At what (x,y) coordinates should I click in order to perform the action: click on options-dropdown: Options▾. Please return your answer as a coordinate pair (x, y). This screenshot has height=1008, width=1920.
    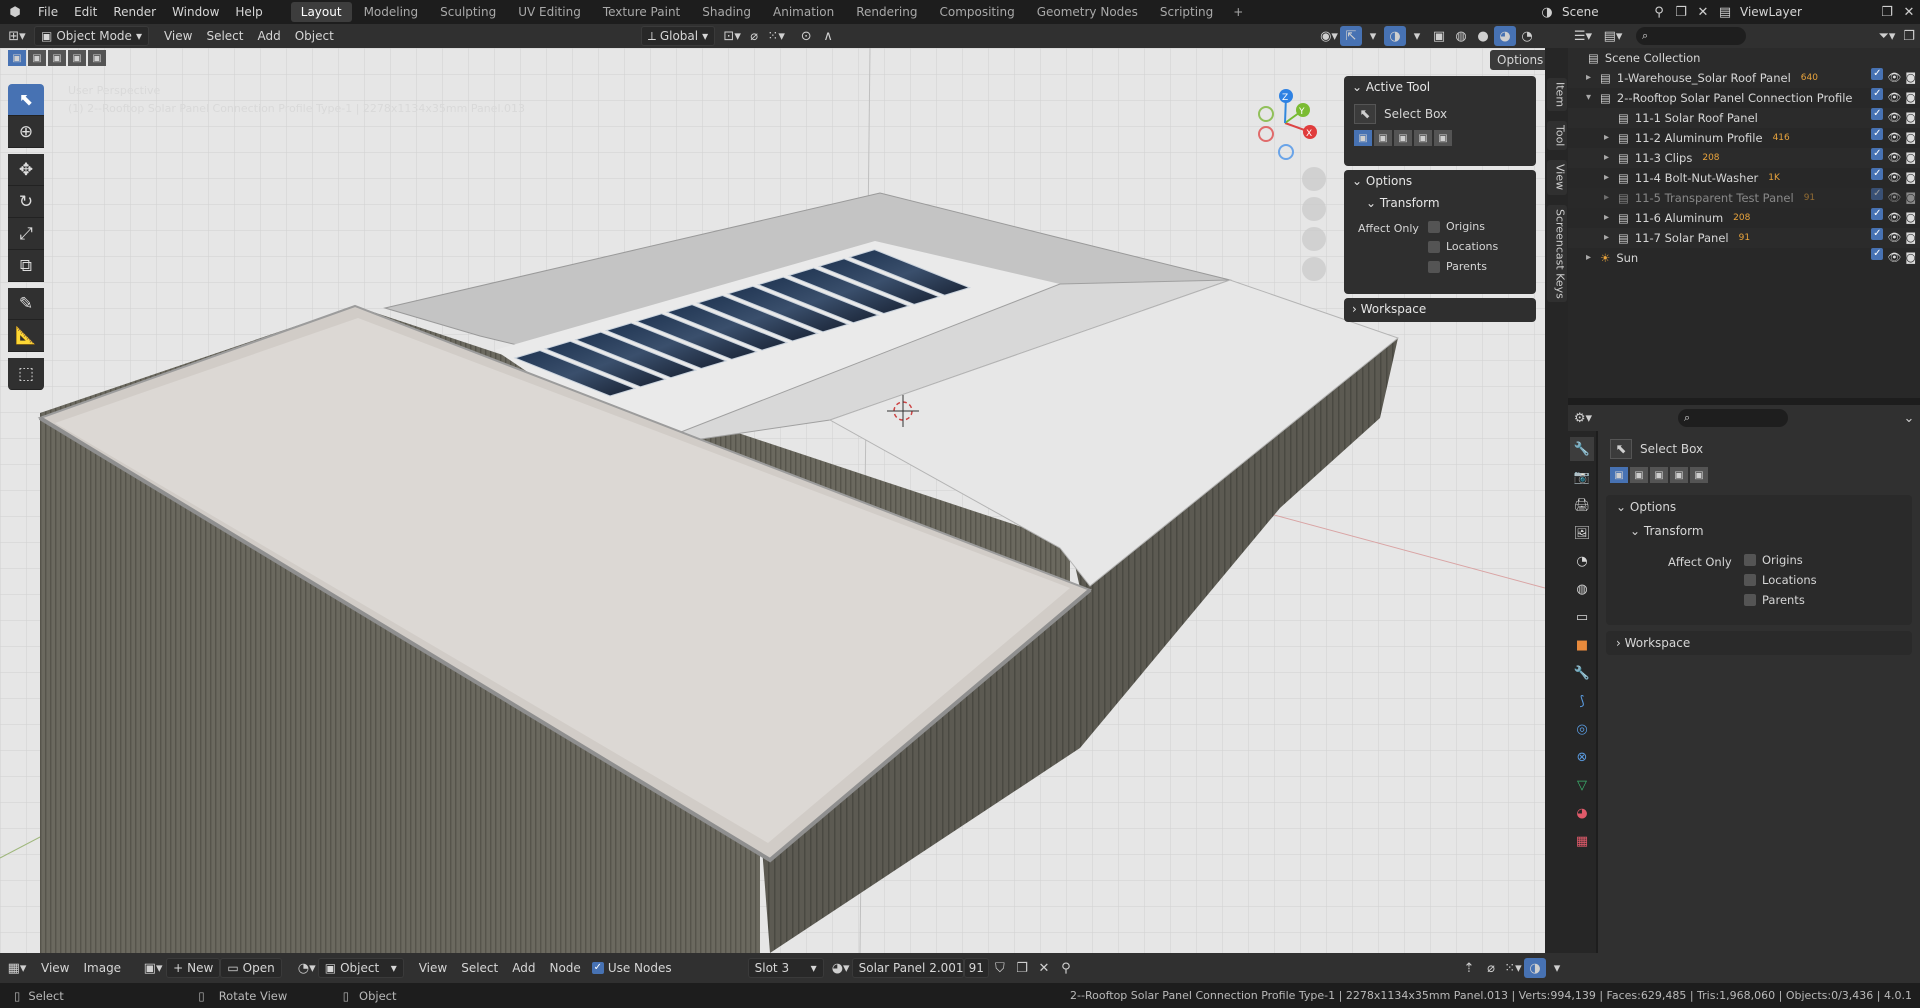
    Looking at the image, I should click on (1517, 60).